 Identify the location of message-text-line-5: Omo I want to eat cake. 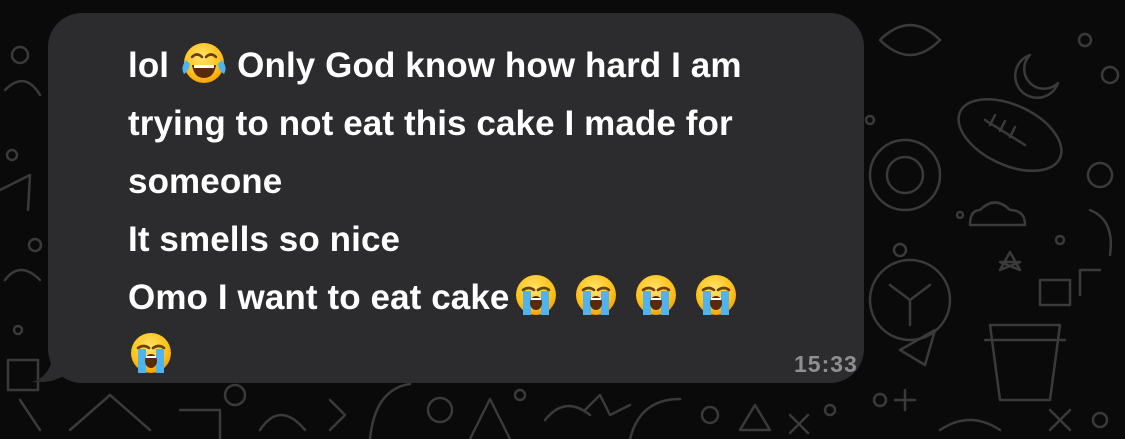
(319, 297).